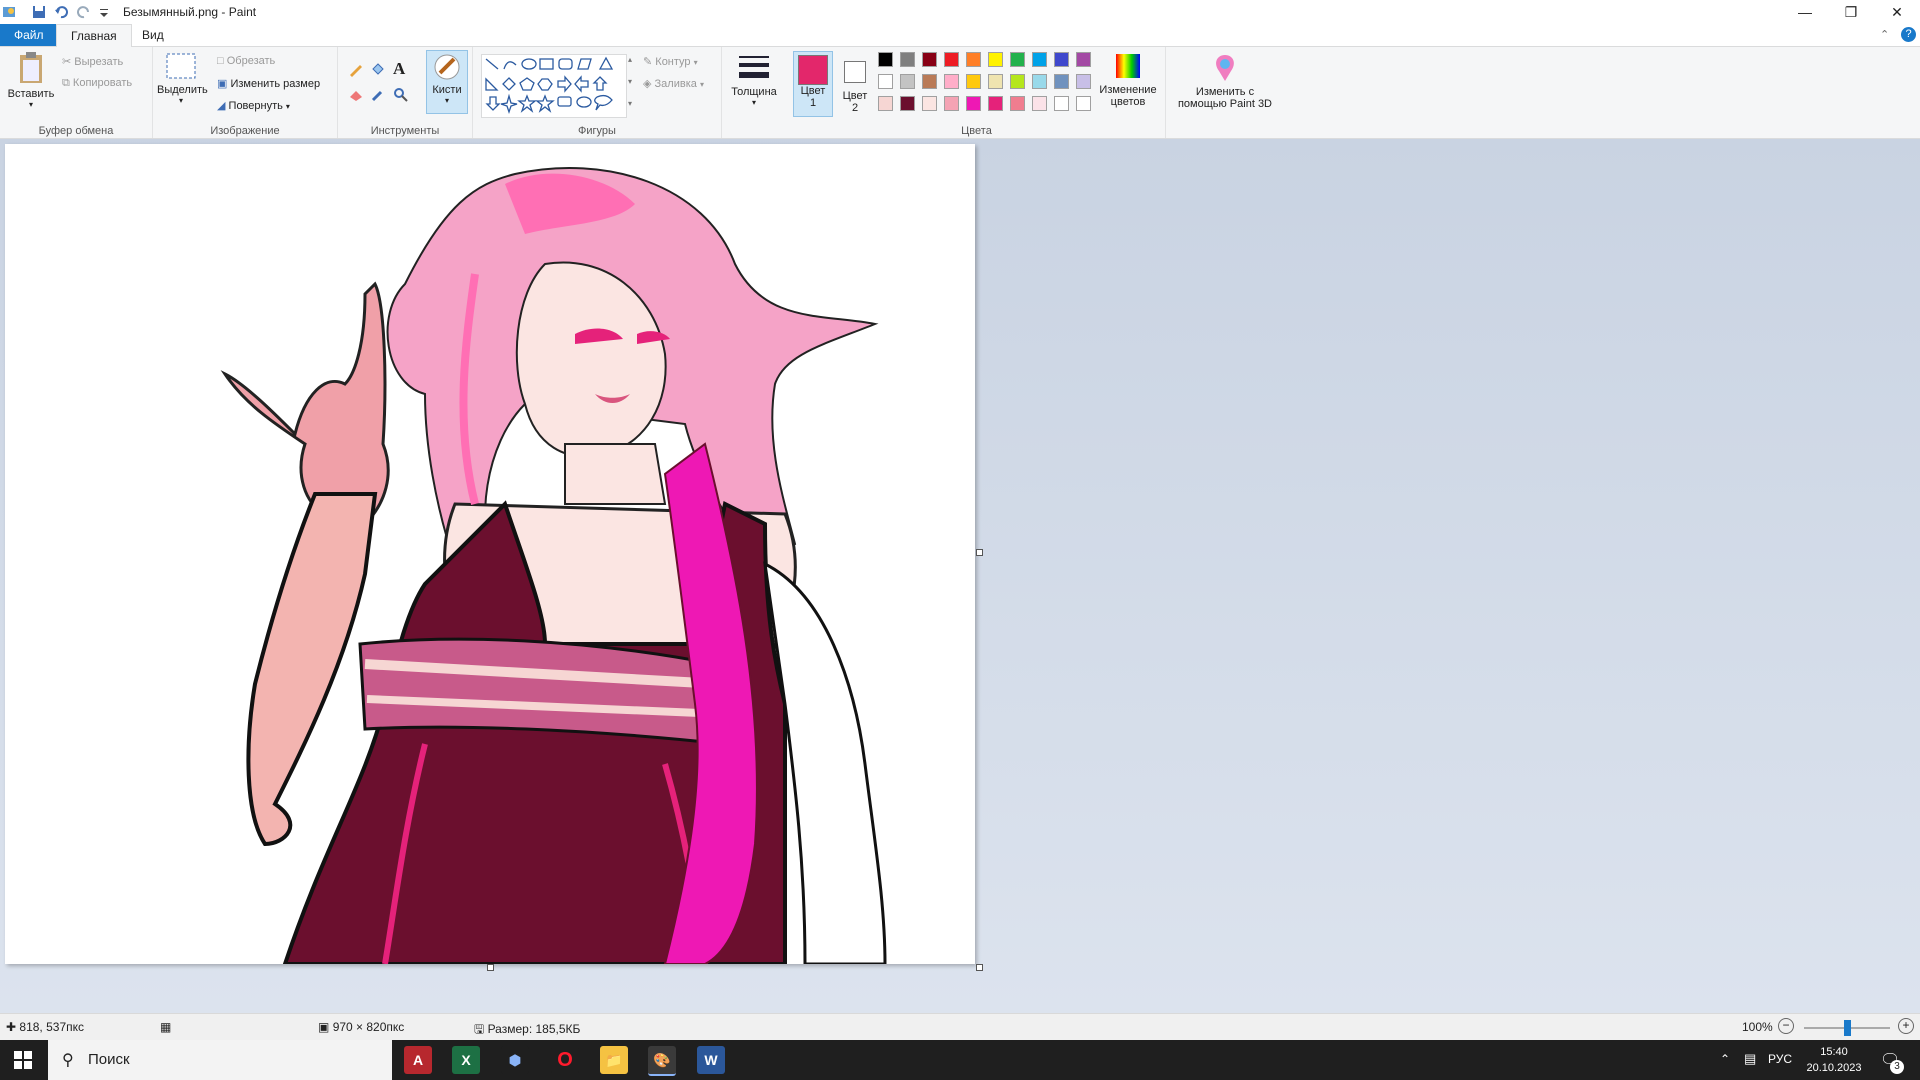  I want to click on excel-app-icon: X, so click(466, 1060).